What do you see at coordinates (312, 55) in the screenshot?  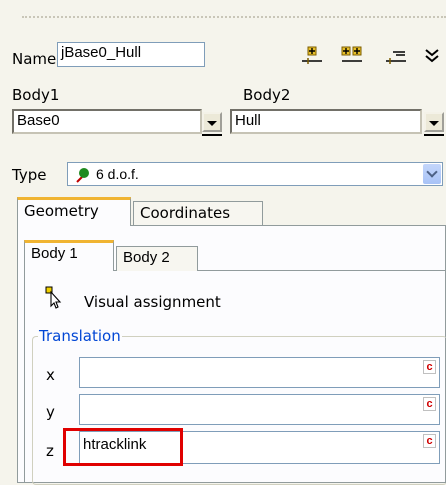 I see `add-joint-icon` at bounding box center [312, 55].